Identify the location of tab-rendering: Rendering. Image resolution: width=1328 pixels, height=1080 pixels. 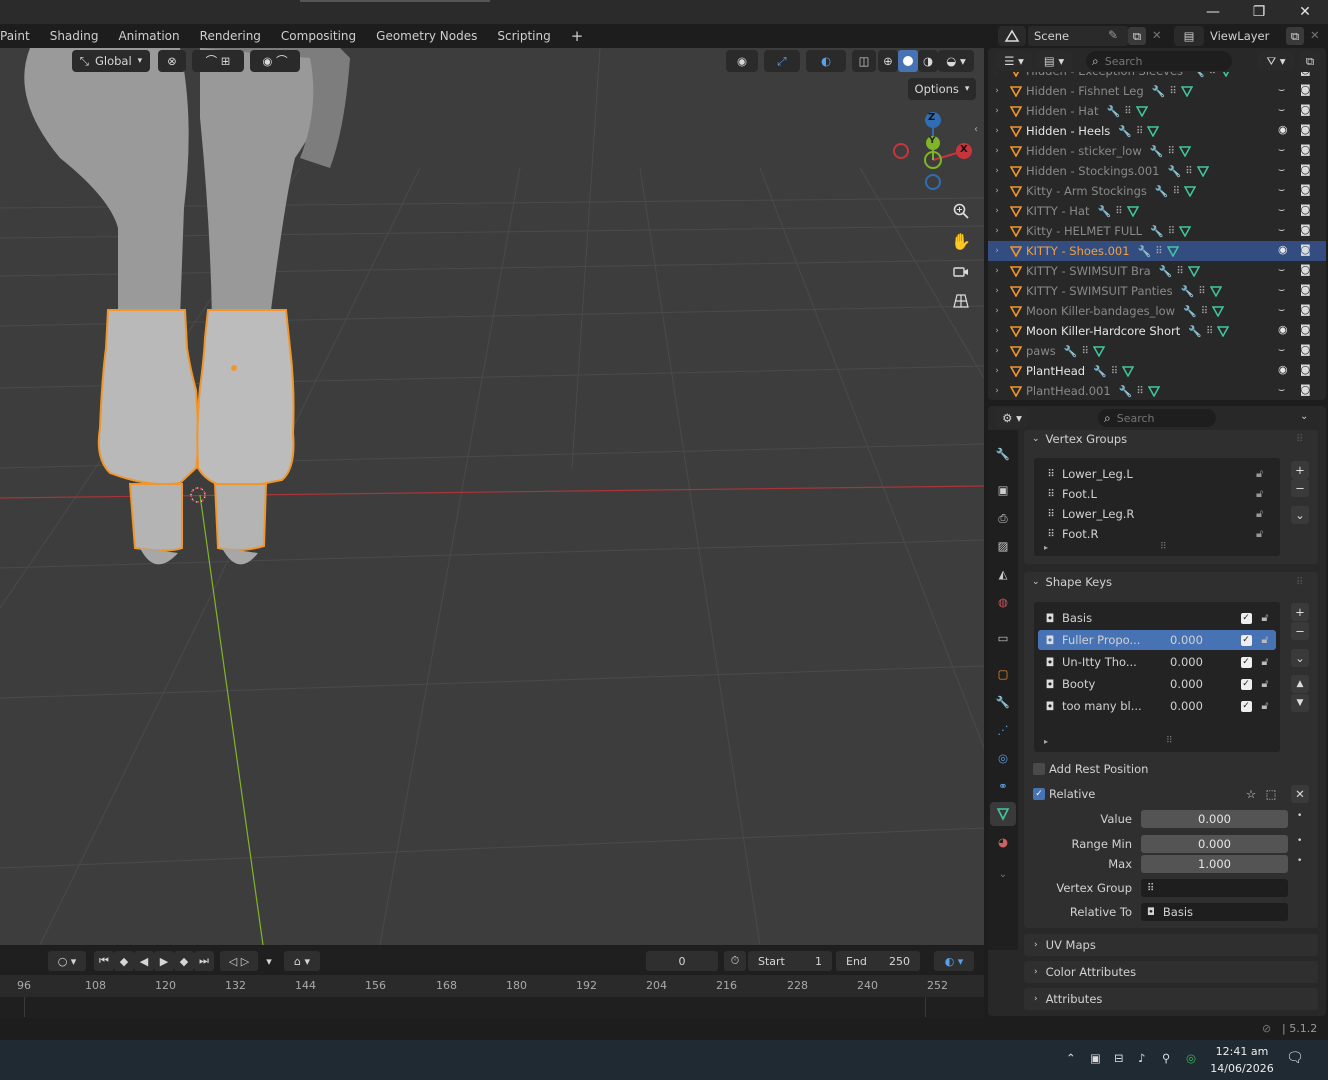
(230, 36).